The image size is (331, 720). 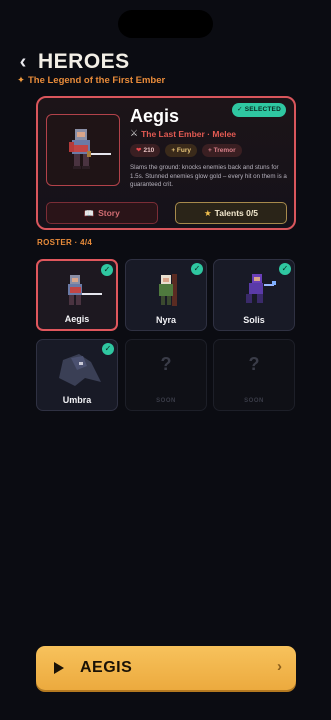 I want to click on hero-class-label: The Last Ember · Melee, so click(x=189, y=133).